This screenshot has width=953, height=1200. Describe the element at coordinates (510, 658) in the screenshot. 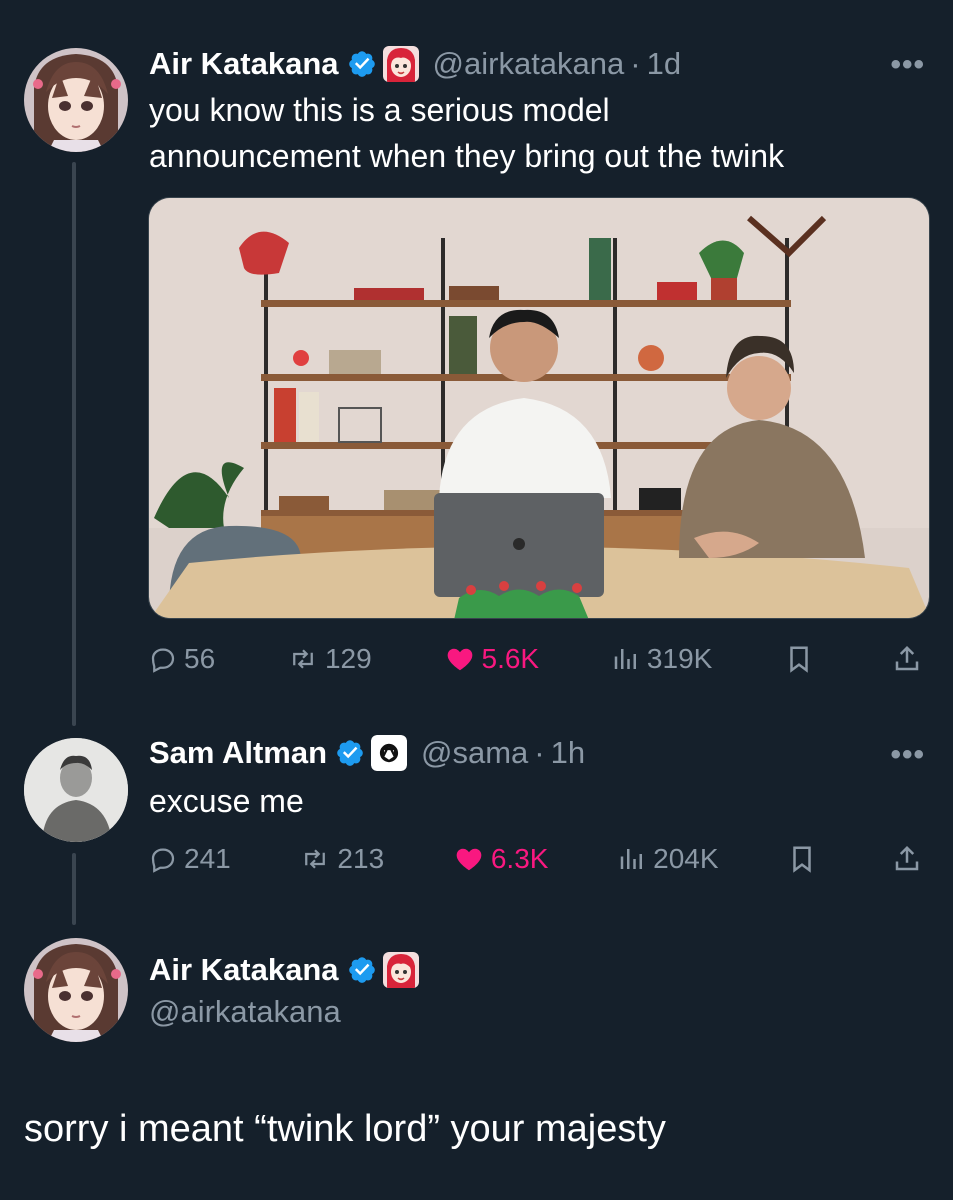

I see `like-count: 5.6K` at that location.